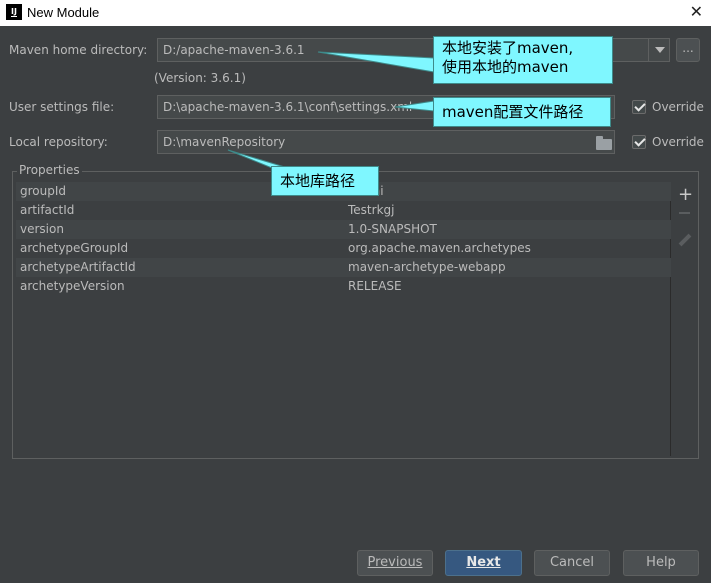  I want to click on cancel-button: Cancel, so click(572, 563).